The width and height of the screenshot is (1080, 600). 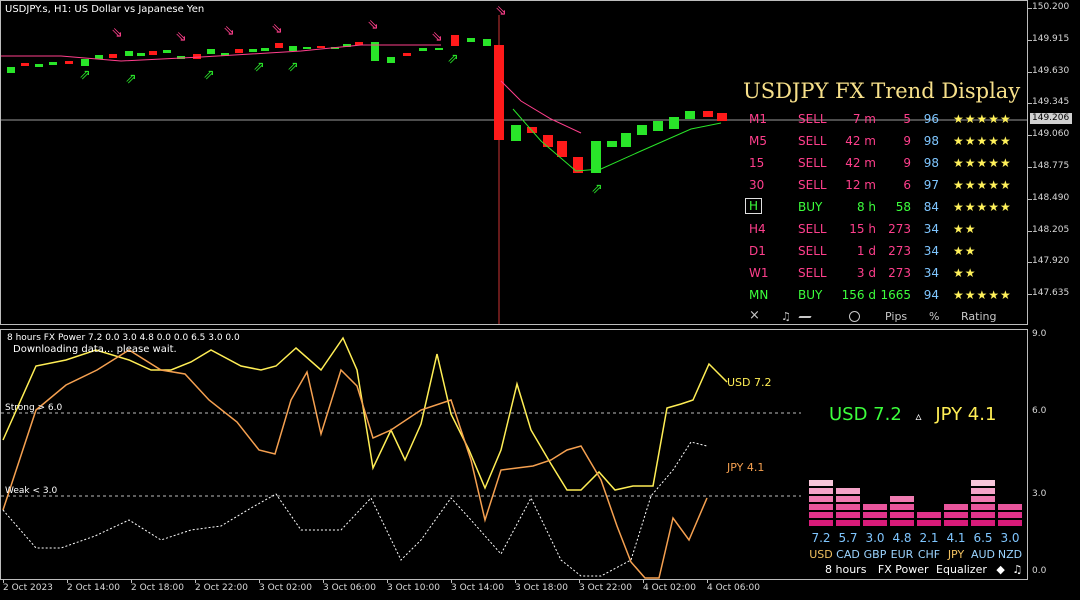 What do you see at coordinates (758, 119) in the screenshot?
I see `timeframe-label: M1` at bounding box center [758, 119].